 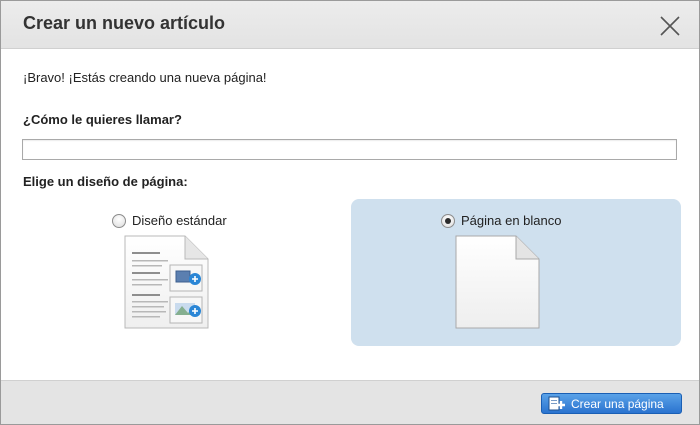 I want to click on standard-layout-icon, so click(x=167, y=285).